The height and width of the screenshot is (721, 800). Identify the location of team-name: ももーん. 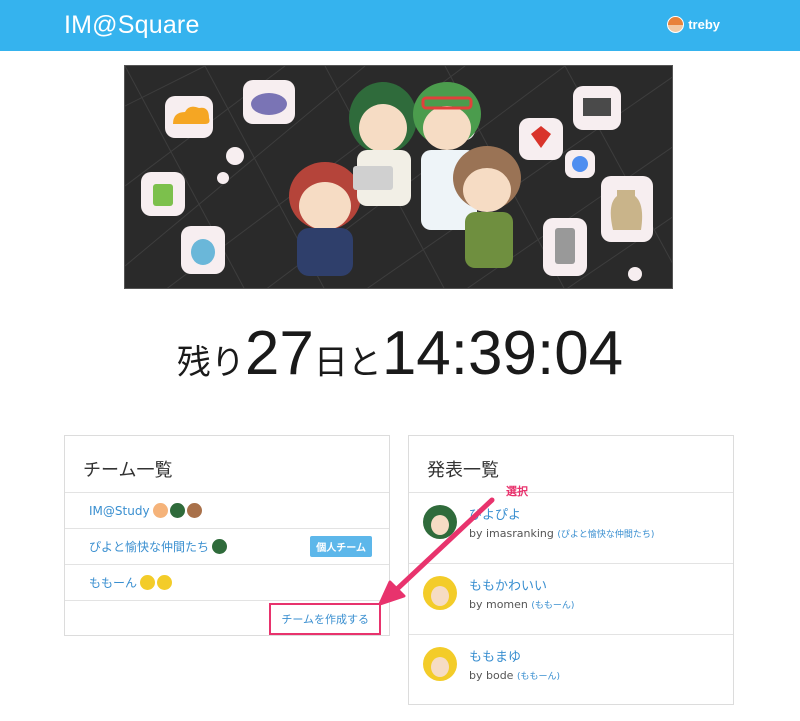
(113, 582).